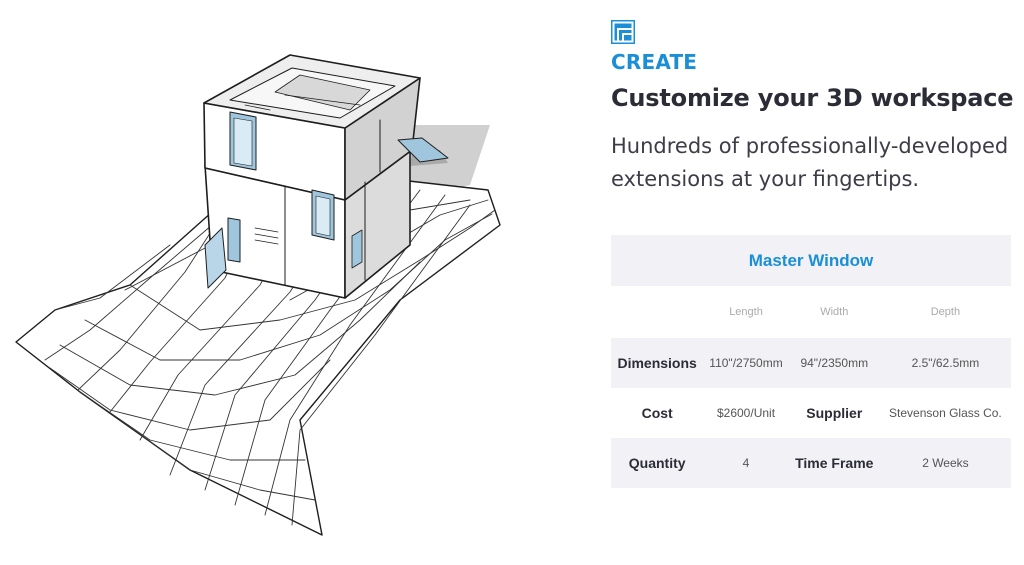 This screenshot has height=565, width=1024. Describe the element at coordinates (945, 463) in the screenshot. I see `time-frame-value: 2 Weeks` at that location.